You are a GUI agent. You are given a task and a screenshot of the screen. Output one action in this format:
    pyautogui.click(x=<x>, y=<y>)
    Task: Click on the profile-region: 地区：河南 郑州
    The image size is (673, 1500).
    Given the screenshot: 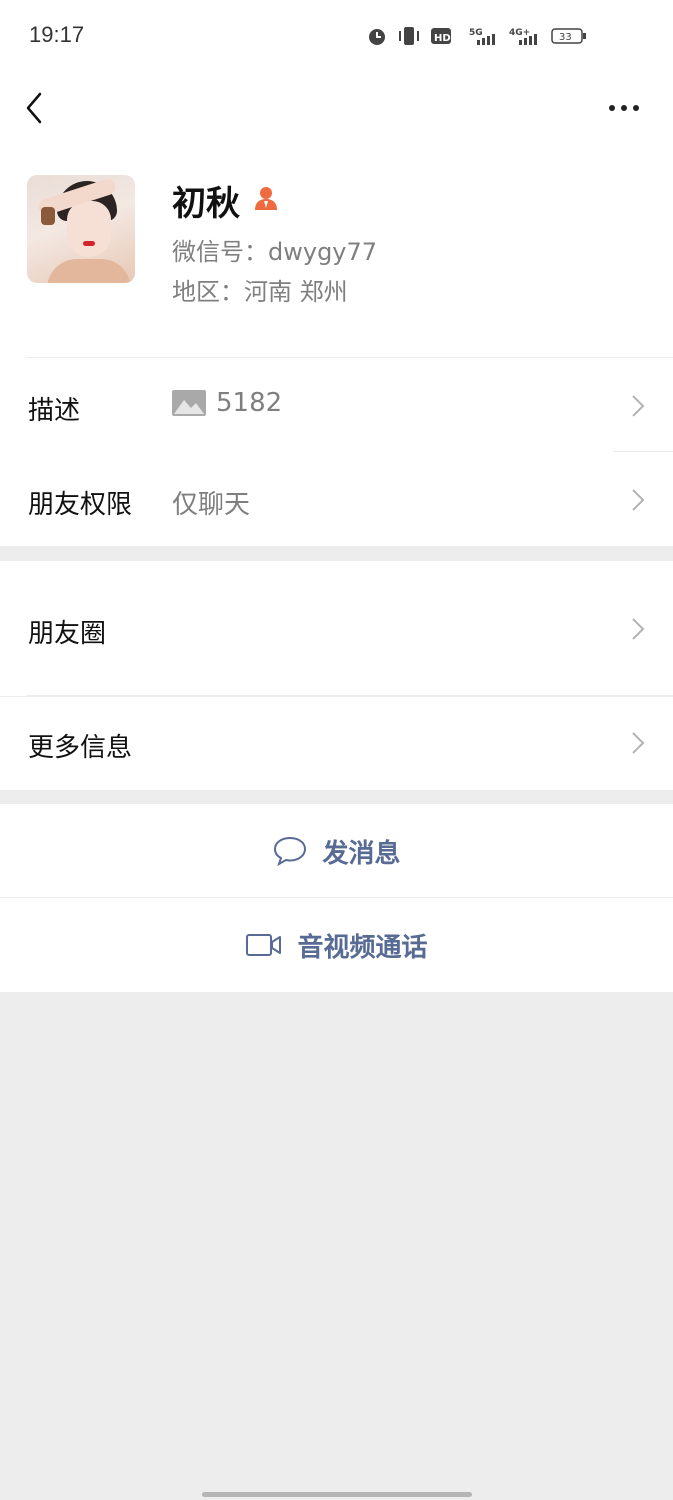 What is the action you would take?
    pyautogui.click(x=260, y=292)
    